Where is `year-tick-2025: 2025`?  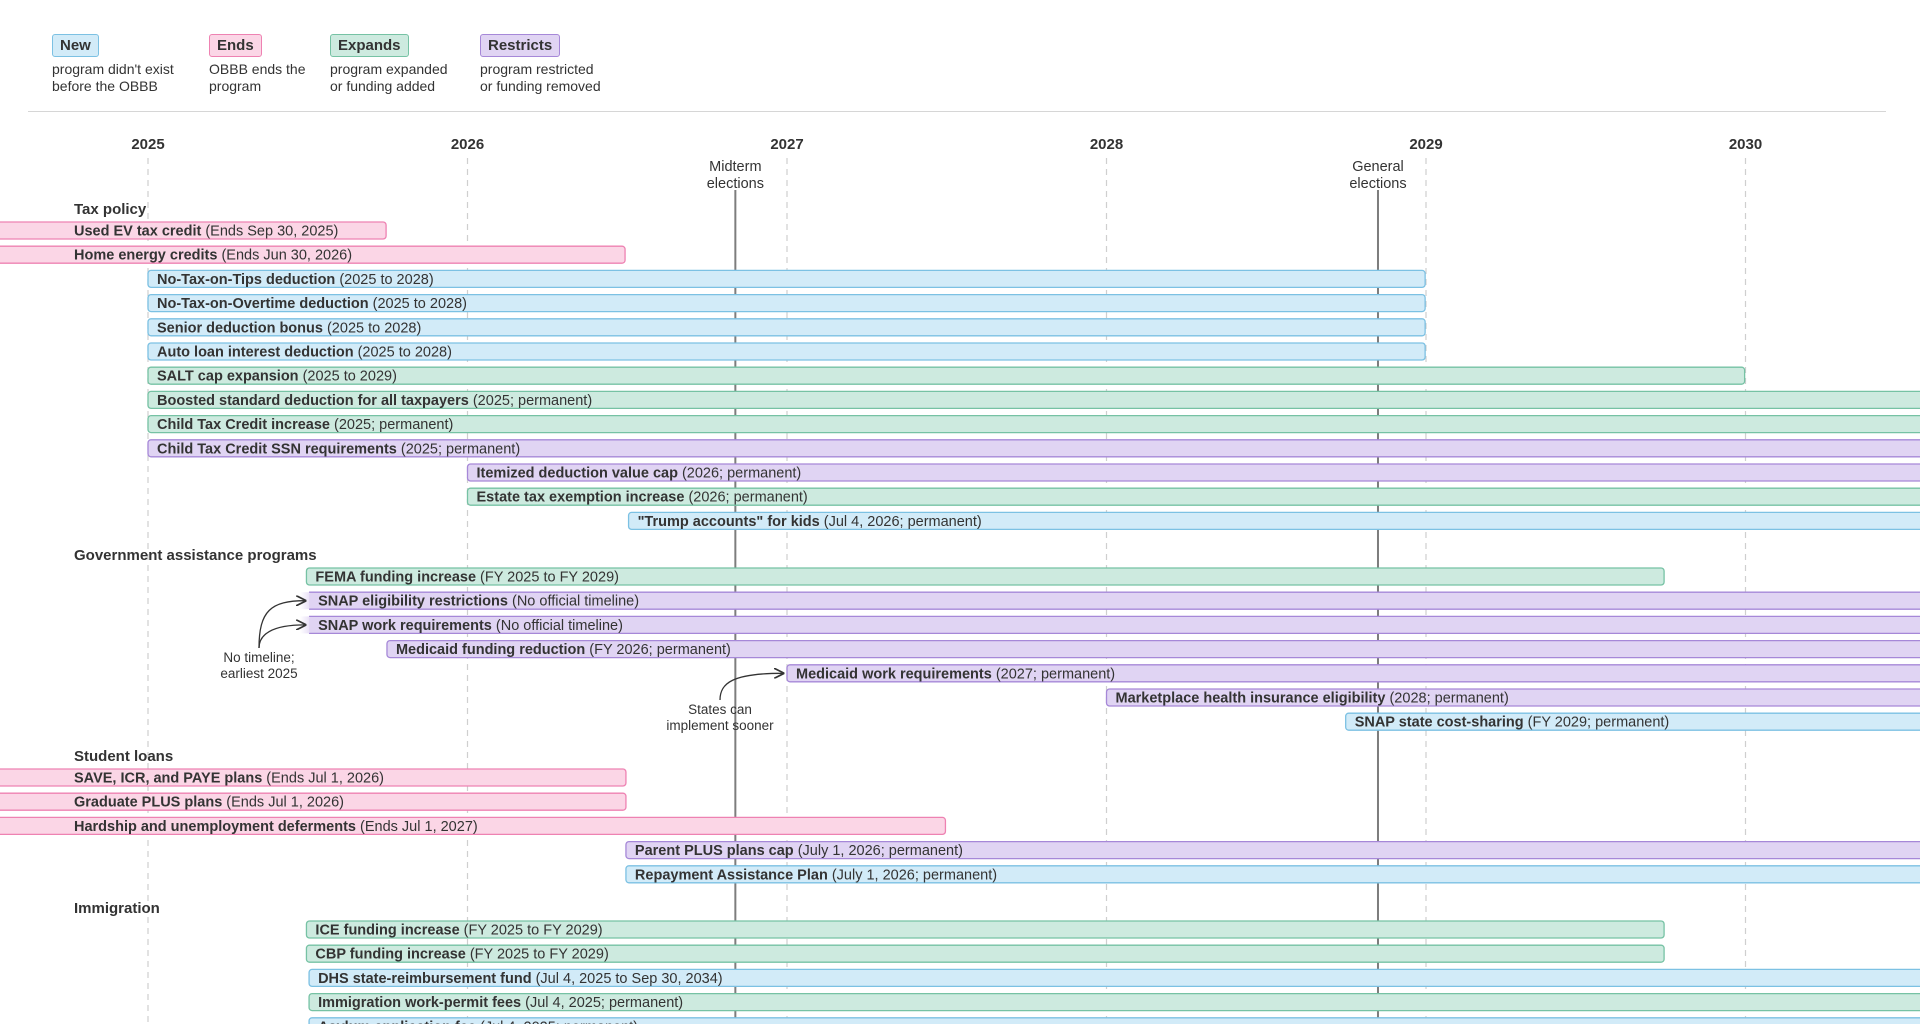 year-tick-2025: 2025 is located at coordinates (147, 144).